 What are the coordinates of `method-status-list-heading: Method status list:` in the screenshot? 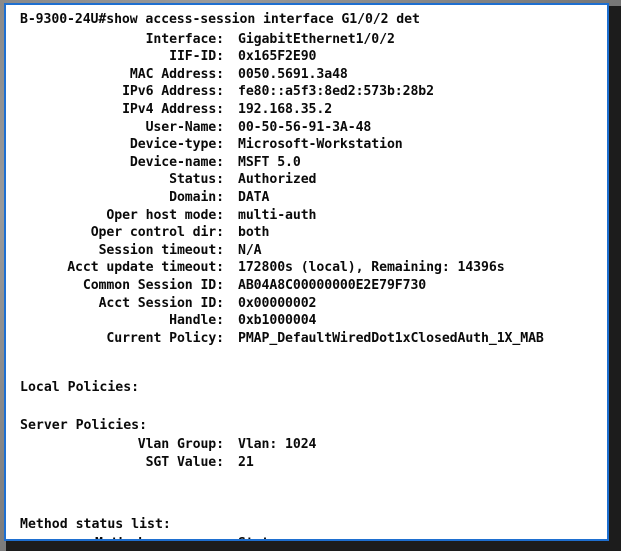 It's located at (95, 524).